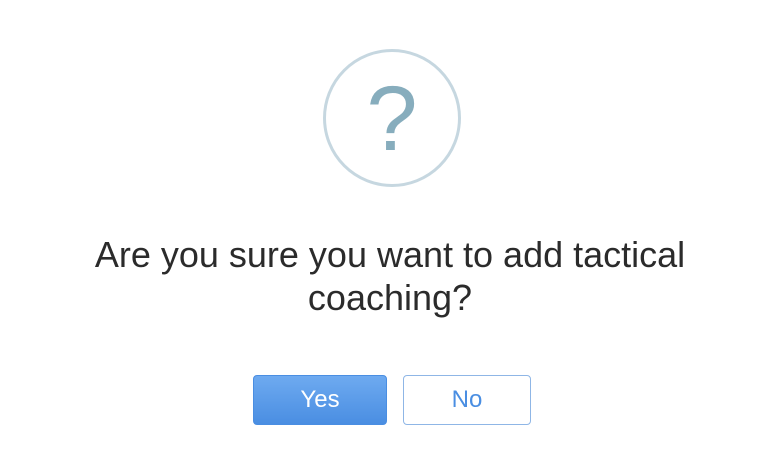 This screenshot has height=461, width=780. I want to click on question-mark-glyph: ?, so click(392, 119).